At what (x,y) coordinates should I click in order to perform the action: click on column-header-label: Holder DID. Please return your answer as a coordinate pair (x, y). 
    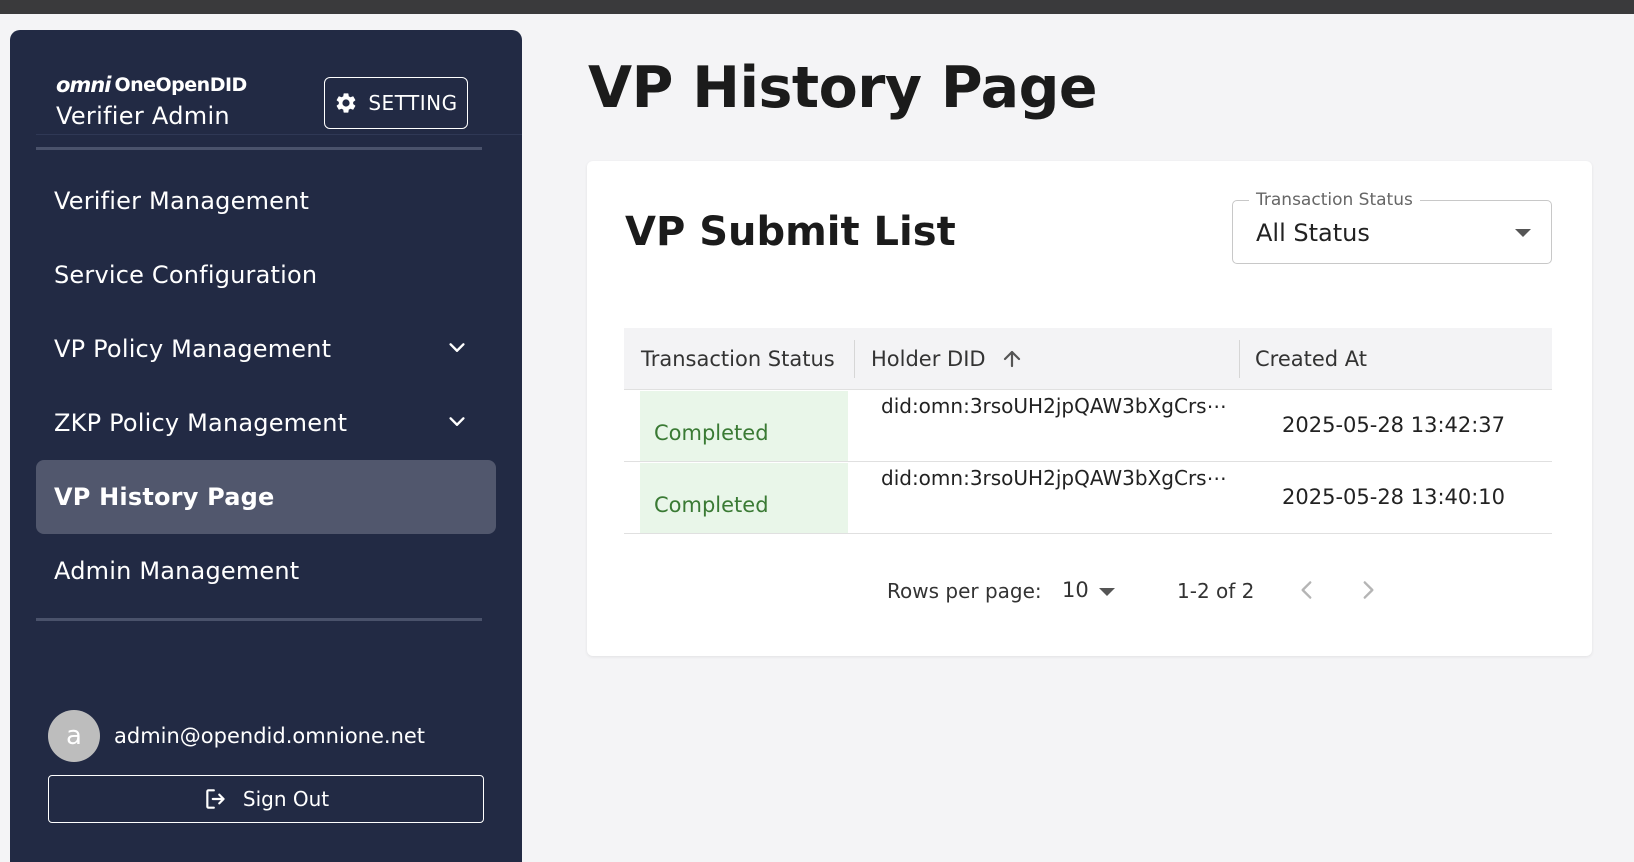
    Looking at the image, I should click on (928, 359).